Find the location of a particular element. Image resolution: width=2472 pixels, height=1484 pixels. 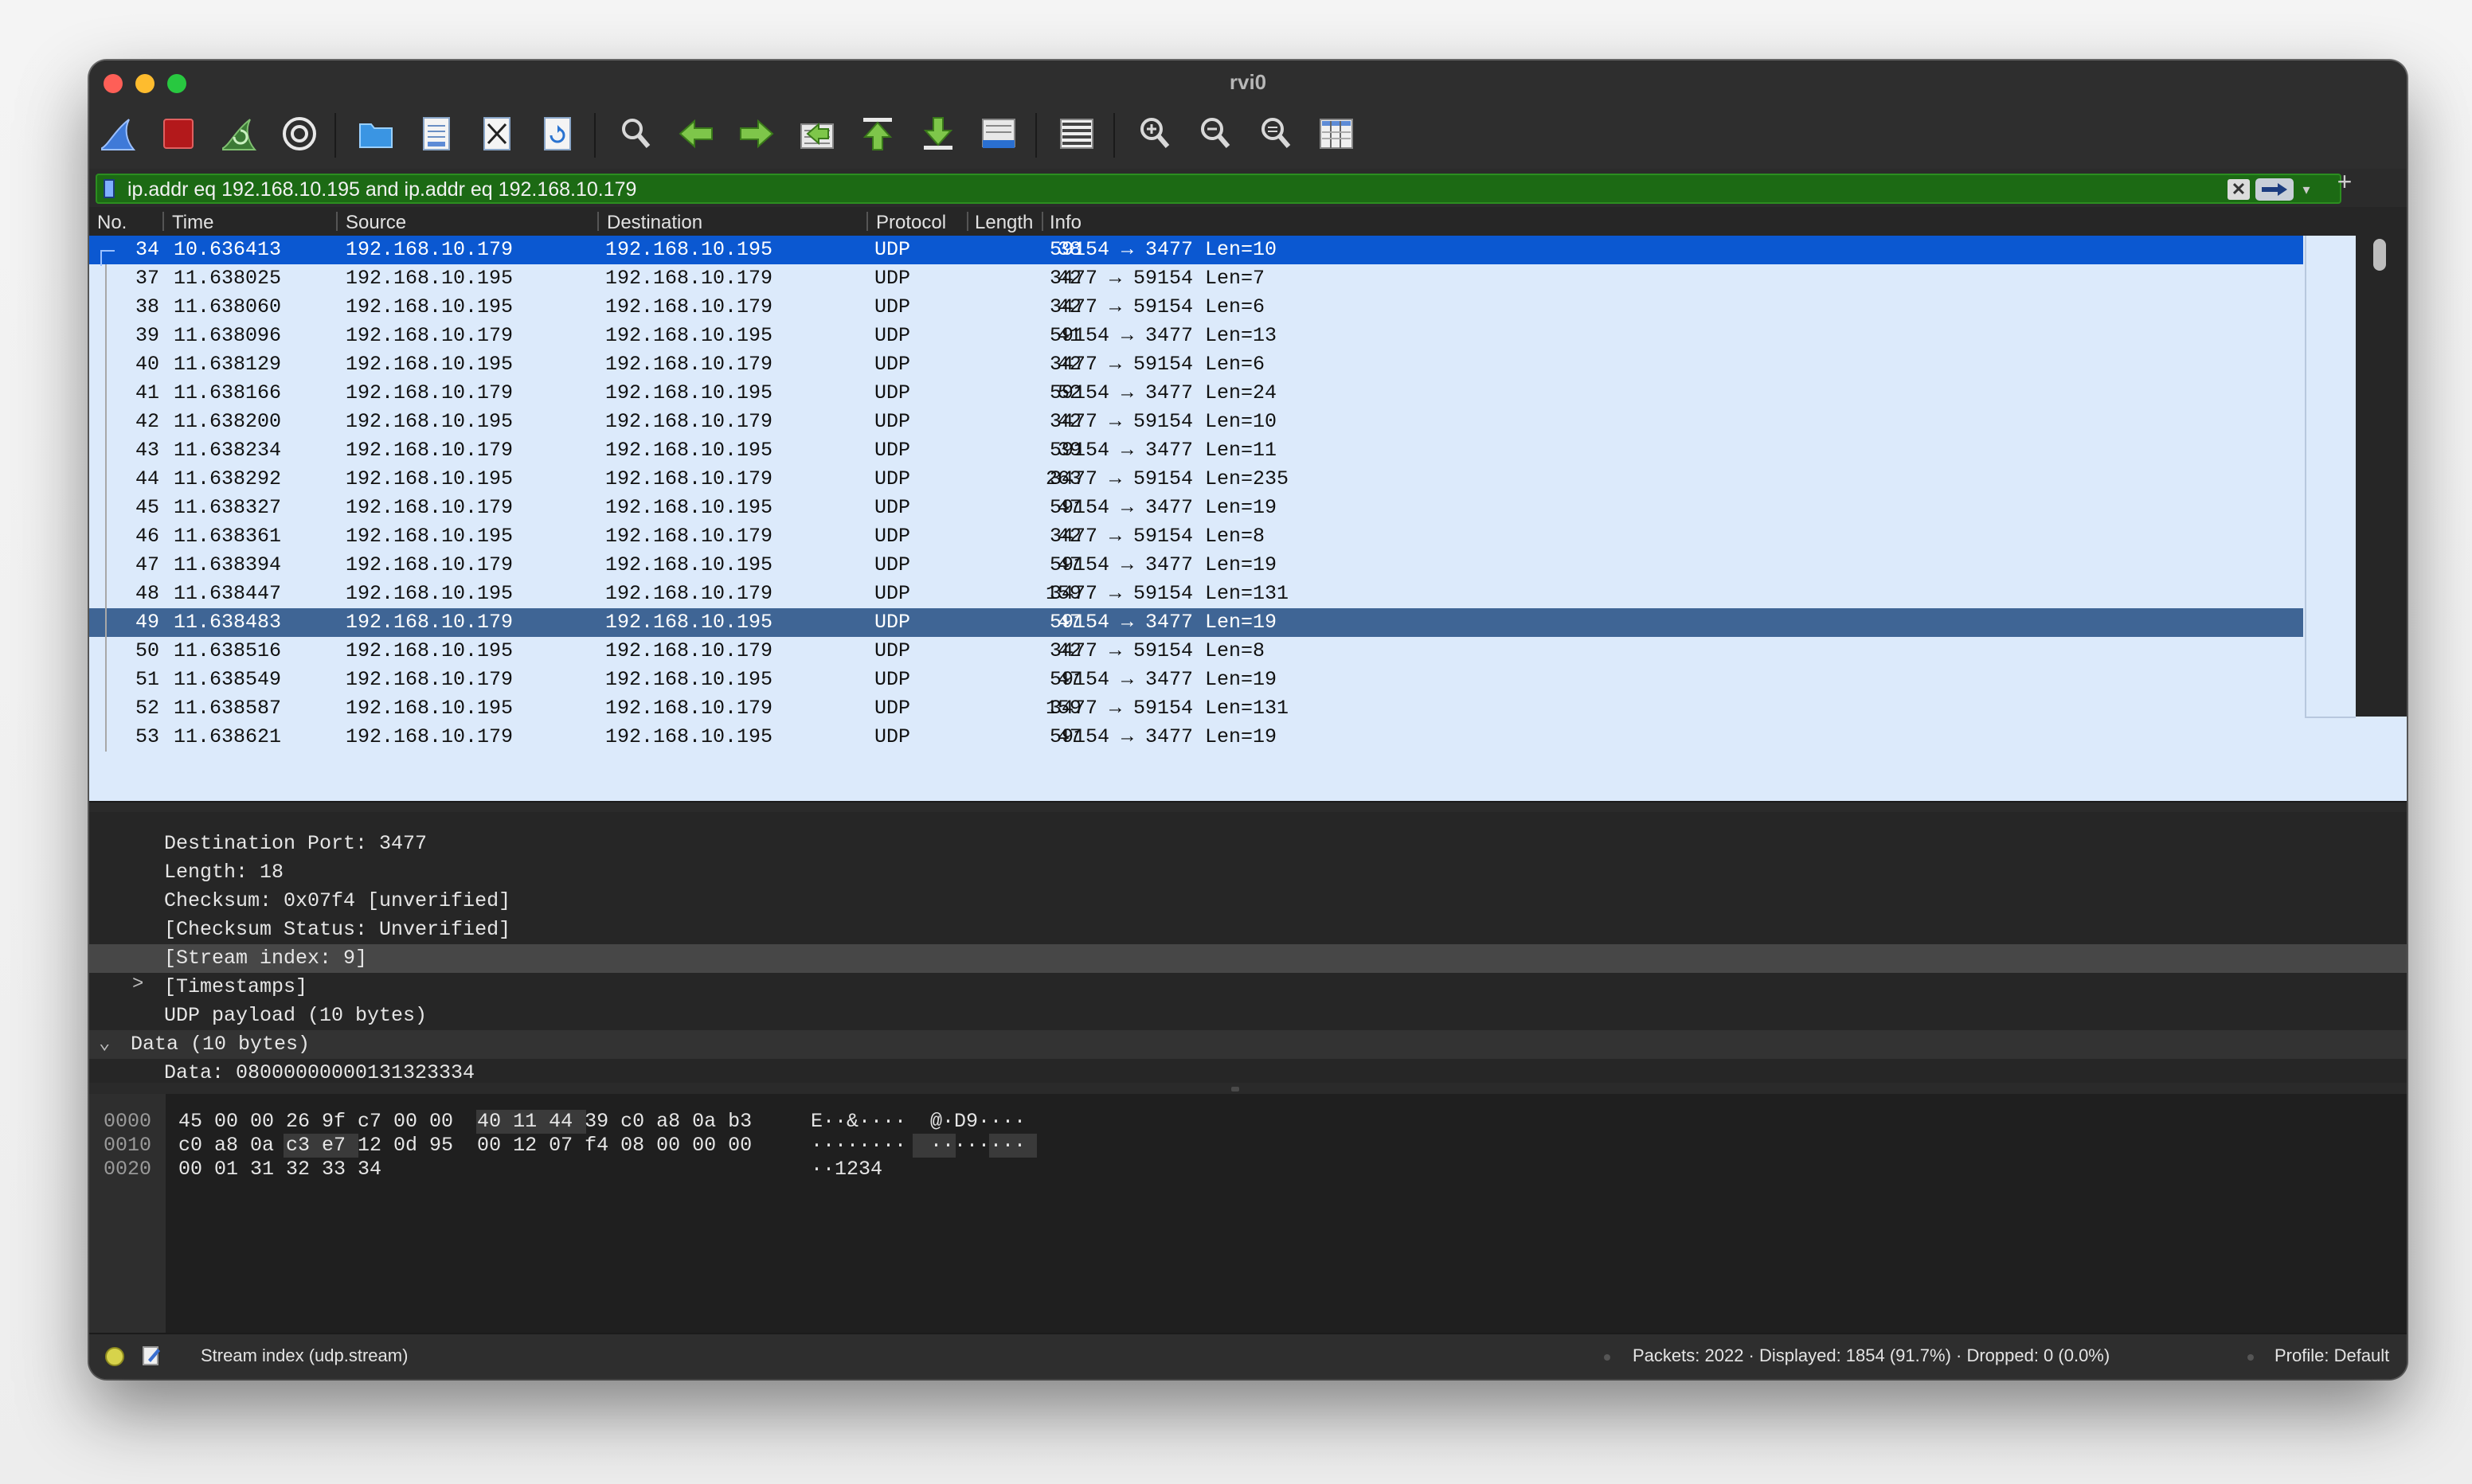

packet-cell-info: 59154 → 3477 Len=11 is located at coordinates (1163, 450).